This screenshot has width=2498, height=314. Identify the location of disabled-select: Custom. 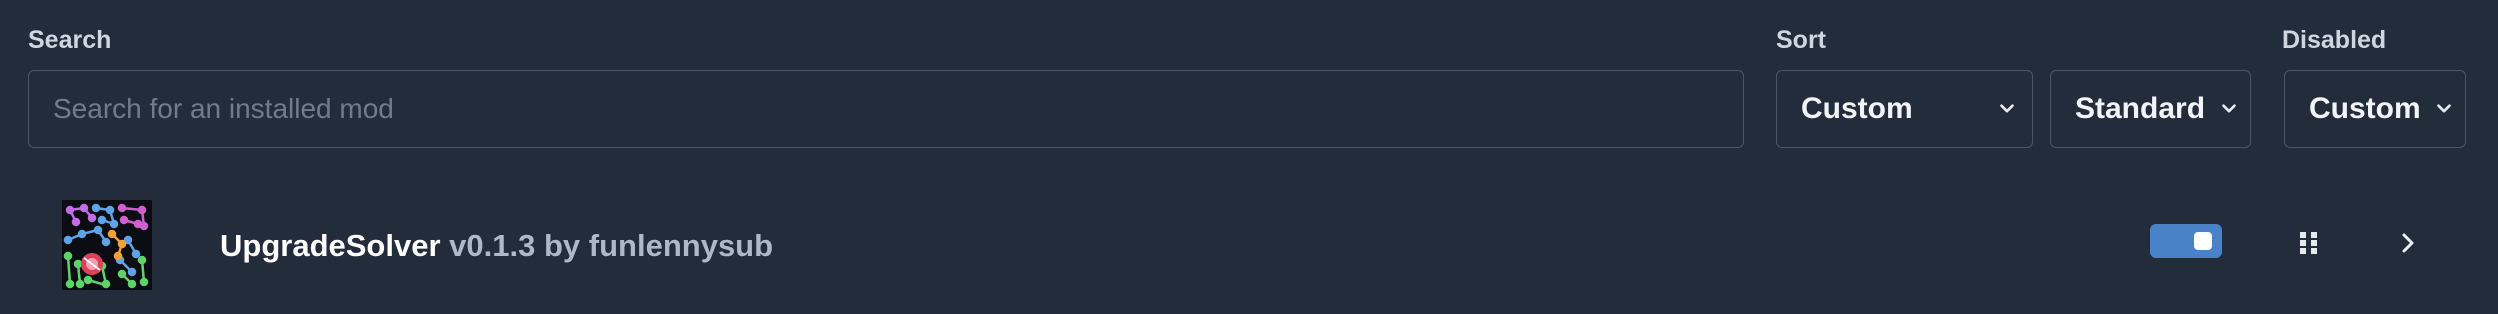
(2375, 109).